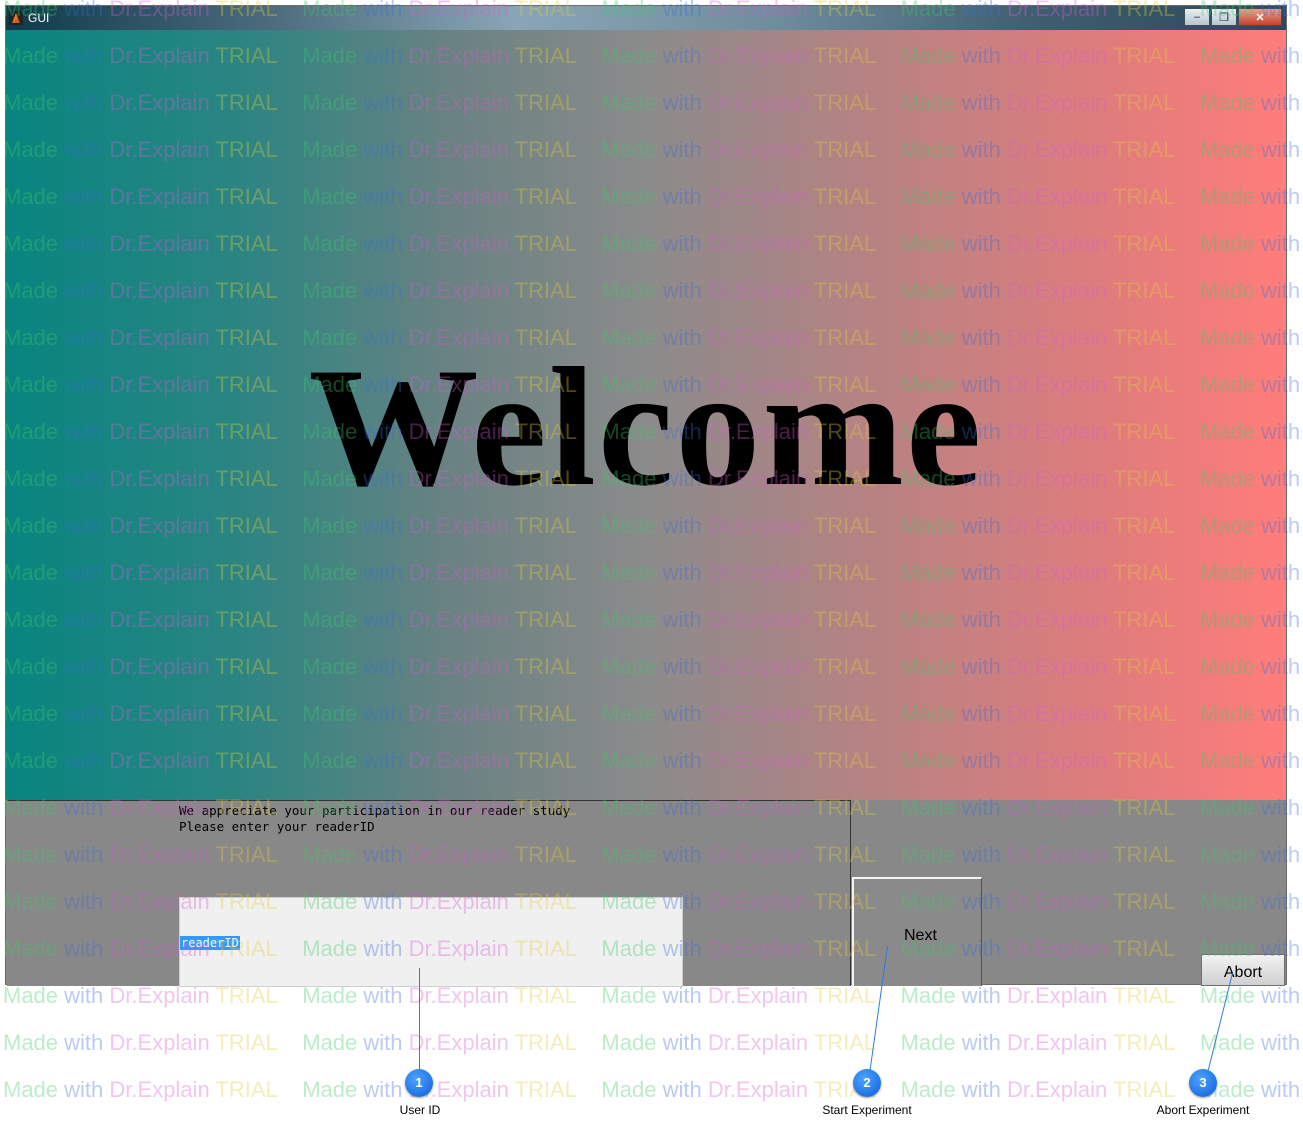 The image size is (1303, 1134). I want to click on title-bar: GUI – ❐ ✕, so click(646, 18).